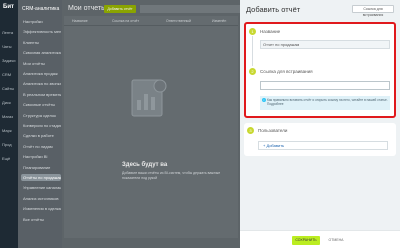  I want to click on nav-item: Чаты, so click(9, 47).